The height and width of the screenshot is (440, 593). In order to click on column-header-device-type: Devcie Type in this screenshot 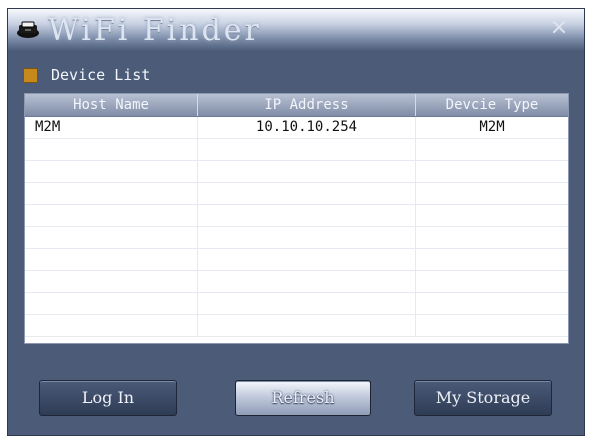, I will do `click(492, 105)`.